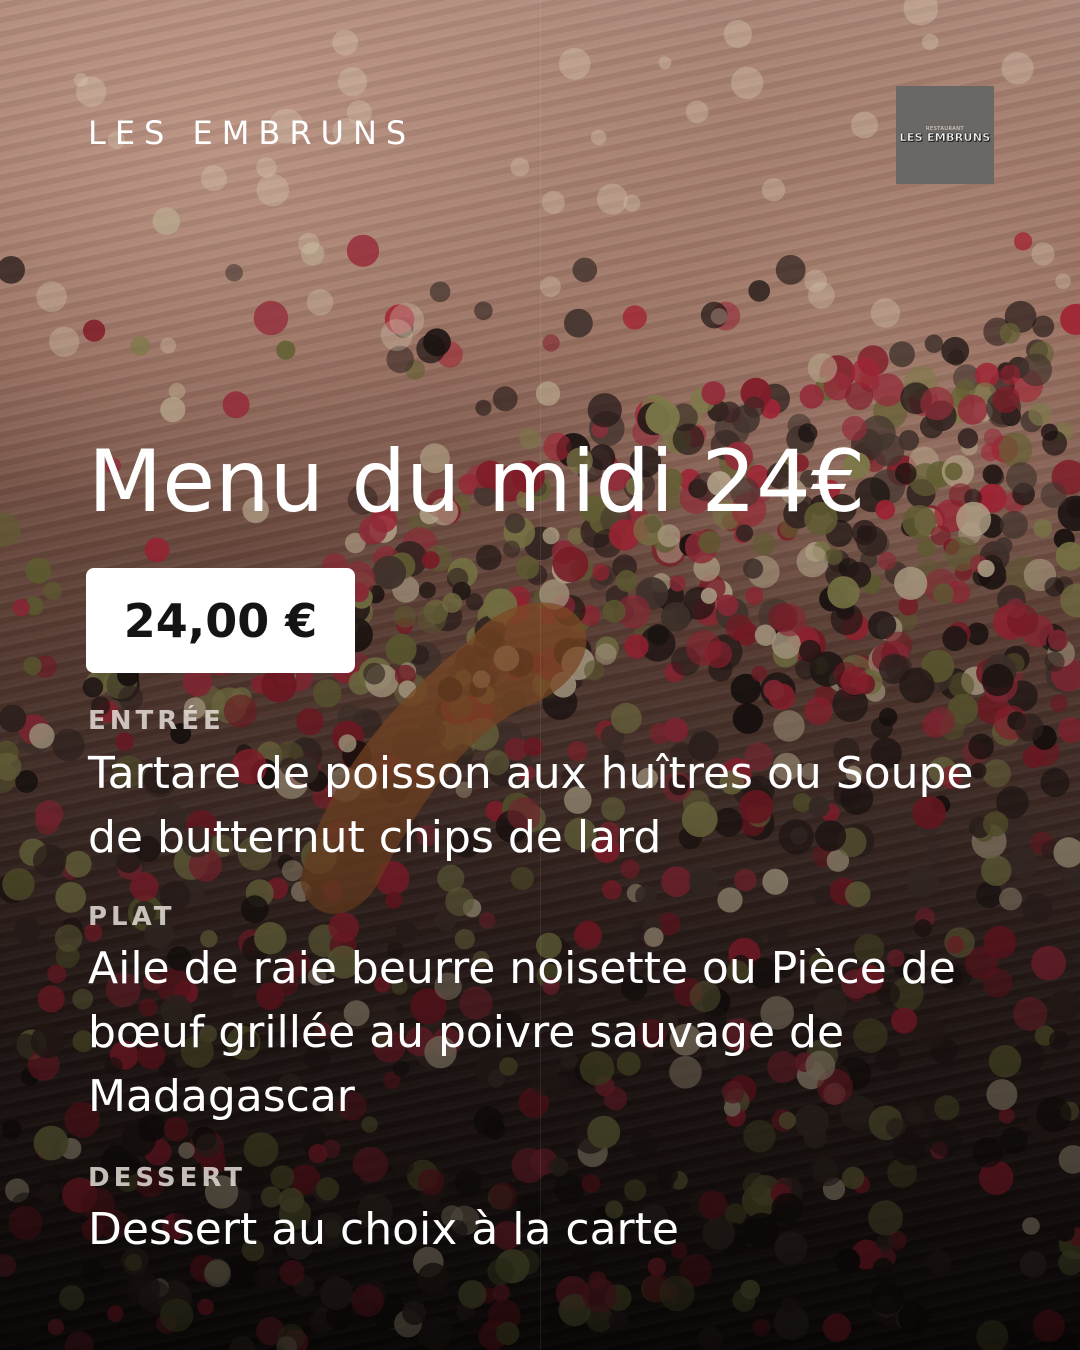 The image size is (1080, 1350). Describe the element at coordinates (945, 137) in the screenshot. I see `logo-text: LES EMBRUNS` at that location.